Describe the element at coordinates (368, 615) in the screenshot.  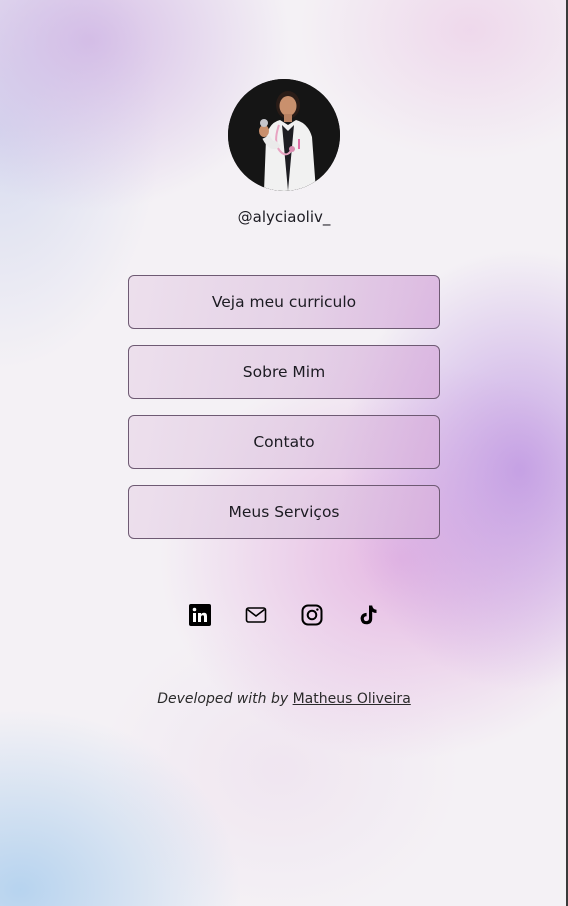
I see `tiktok-icon` at that location.